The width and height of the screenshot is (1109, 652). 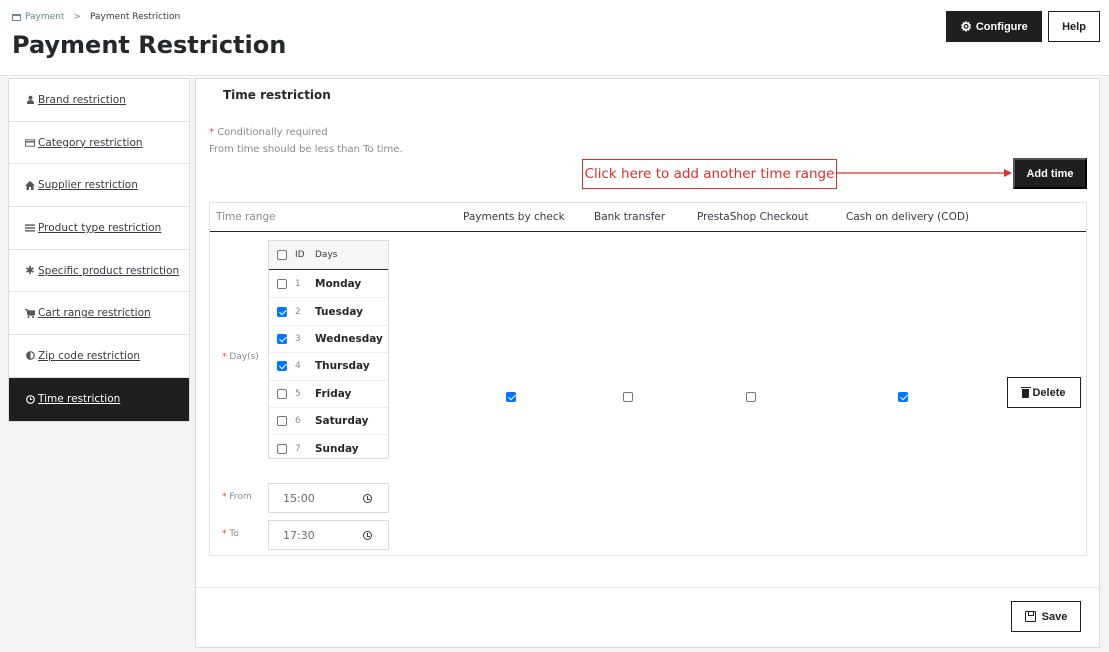 I want to click on to-time-input: 17:30, so click(x=328, y=535).